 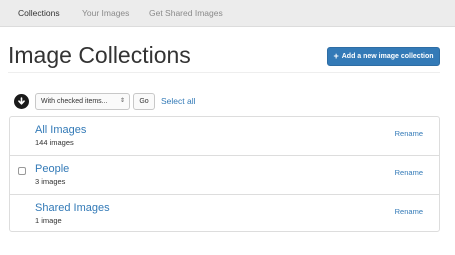 What do you see at coordinates (72, 208) in the screenshot?
I see `collection-name-link: Shared Images` at bounding box center [72, 208].